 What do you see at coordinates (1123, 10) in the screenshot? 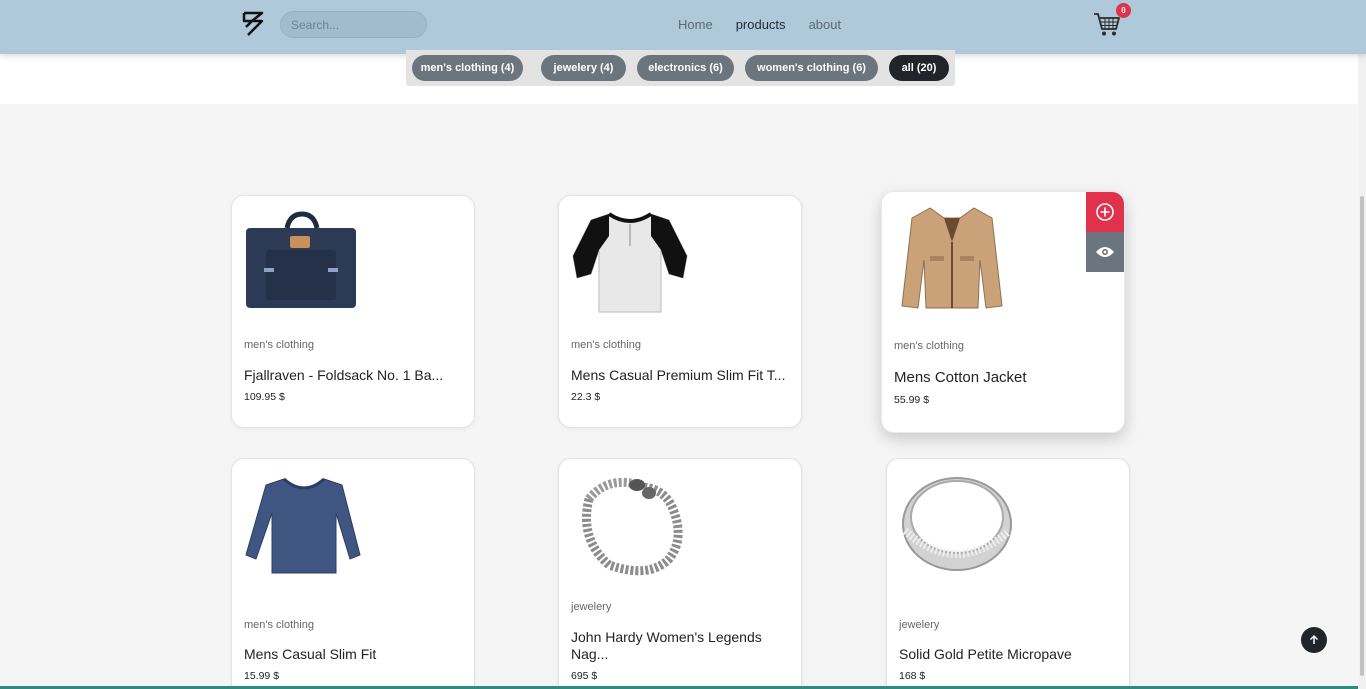
I see `cart-count-badge: 0` at bounding box center [1123, 10].